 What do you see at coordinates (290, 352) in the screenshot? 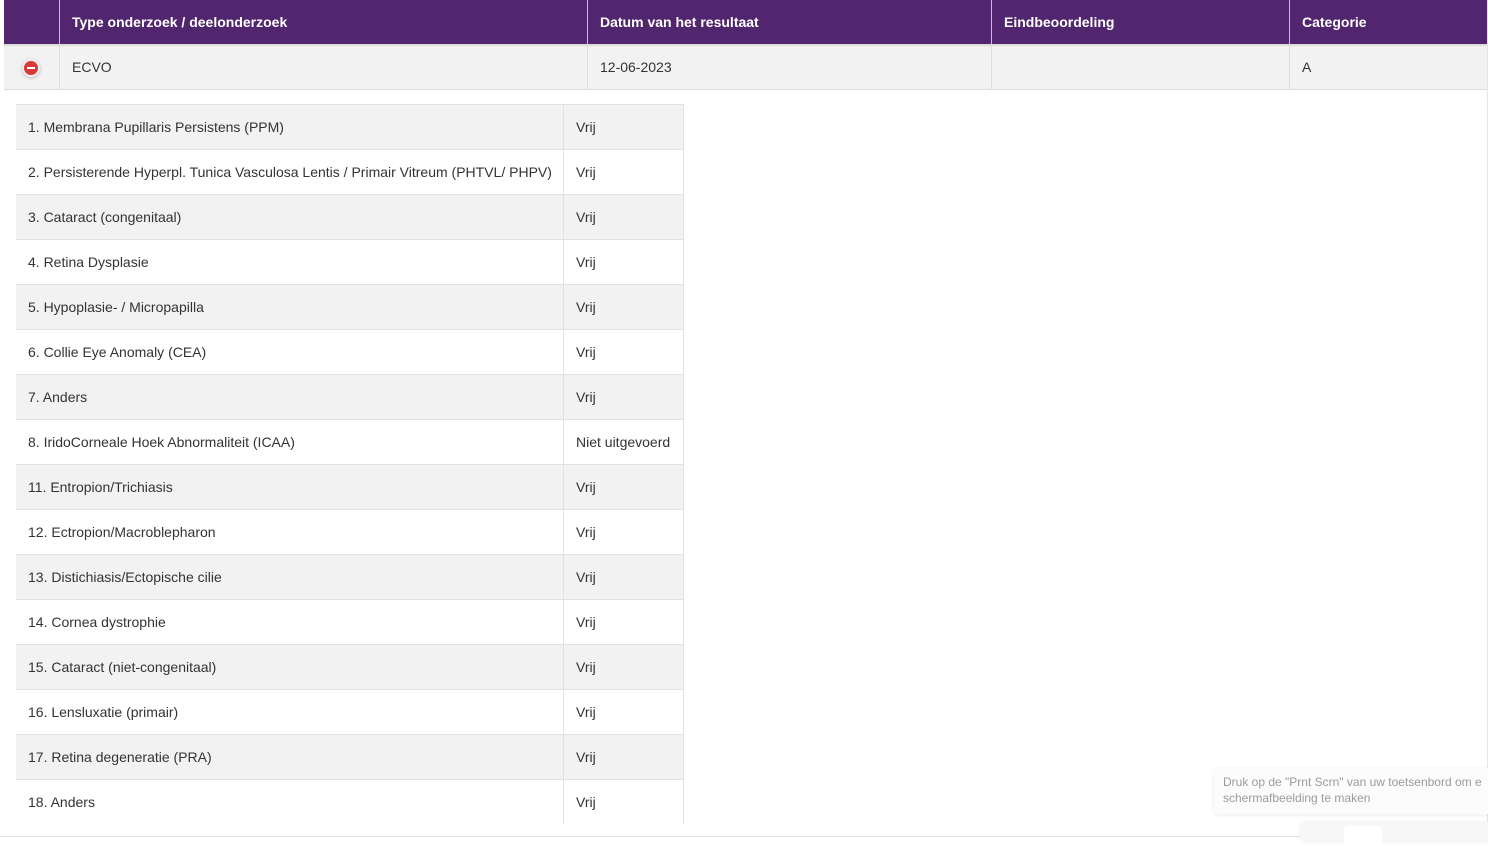
I see `detail-name: 6. Collie Eye Anomaly (CEA)` at bounding box center [290, 352].